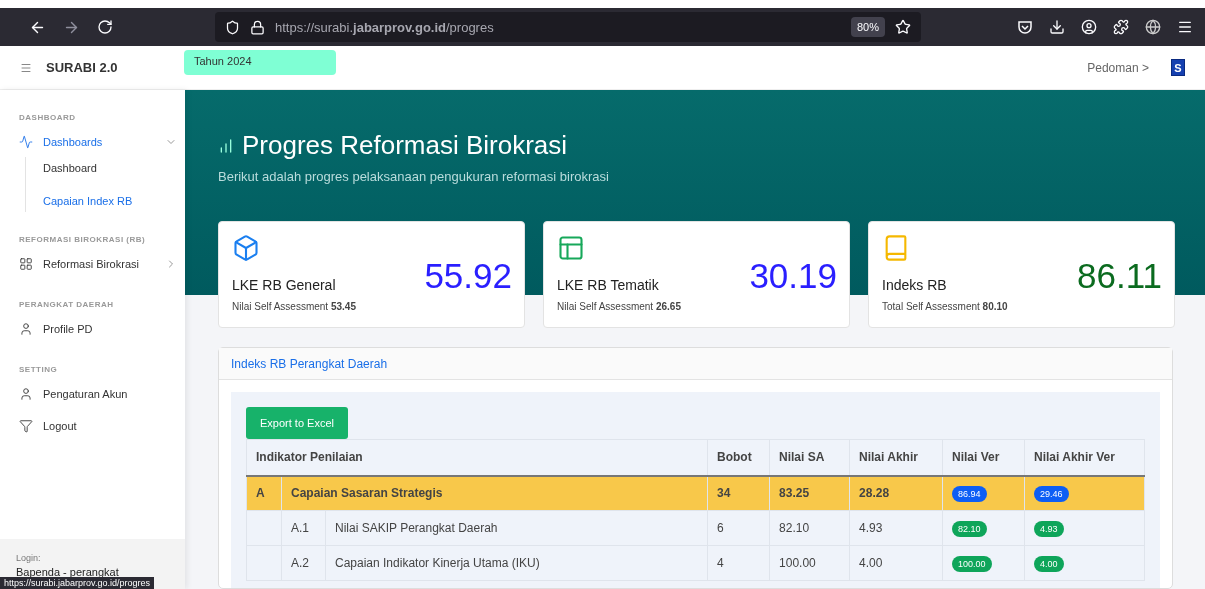 The image size is (1205, 589). Describe the element at coordinates (896, 528) in the screenshot. I see `table-cell: 4.93` at that location.